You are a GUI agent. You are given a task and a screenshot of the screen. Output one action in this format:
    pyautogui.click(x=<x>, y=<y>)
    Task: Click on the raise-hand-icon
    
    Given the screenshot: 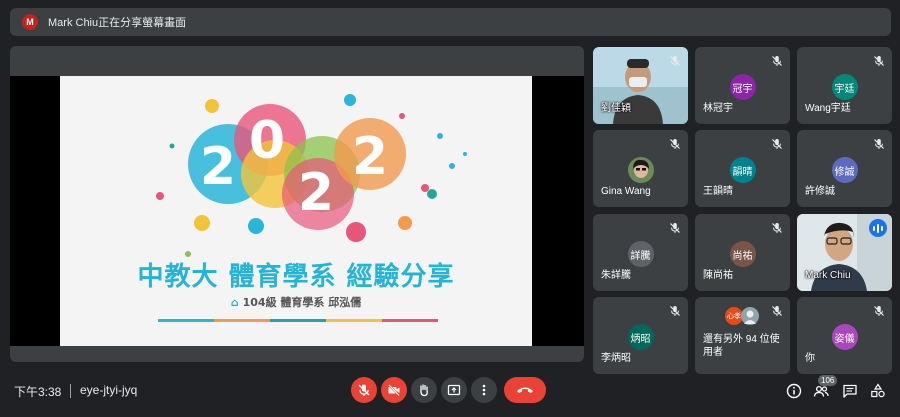 What is the action you would take?
    pyautogui.click(x=424, y=390)
    